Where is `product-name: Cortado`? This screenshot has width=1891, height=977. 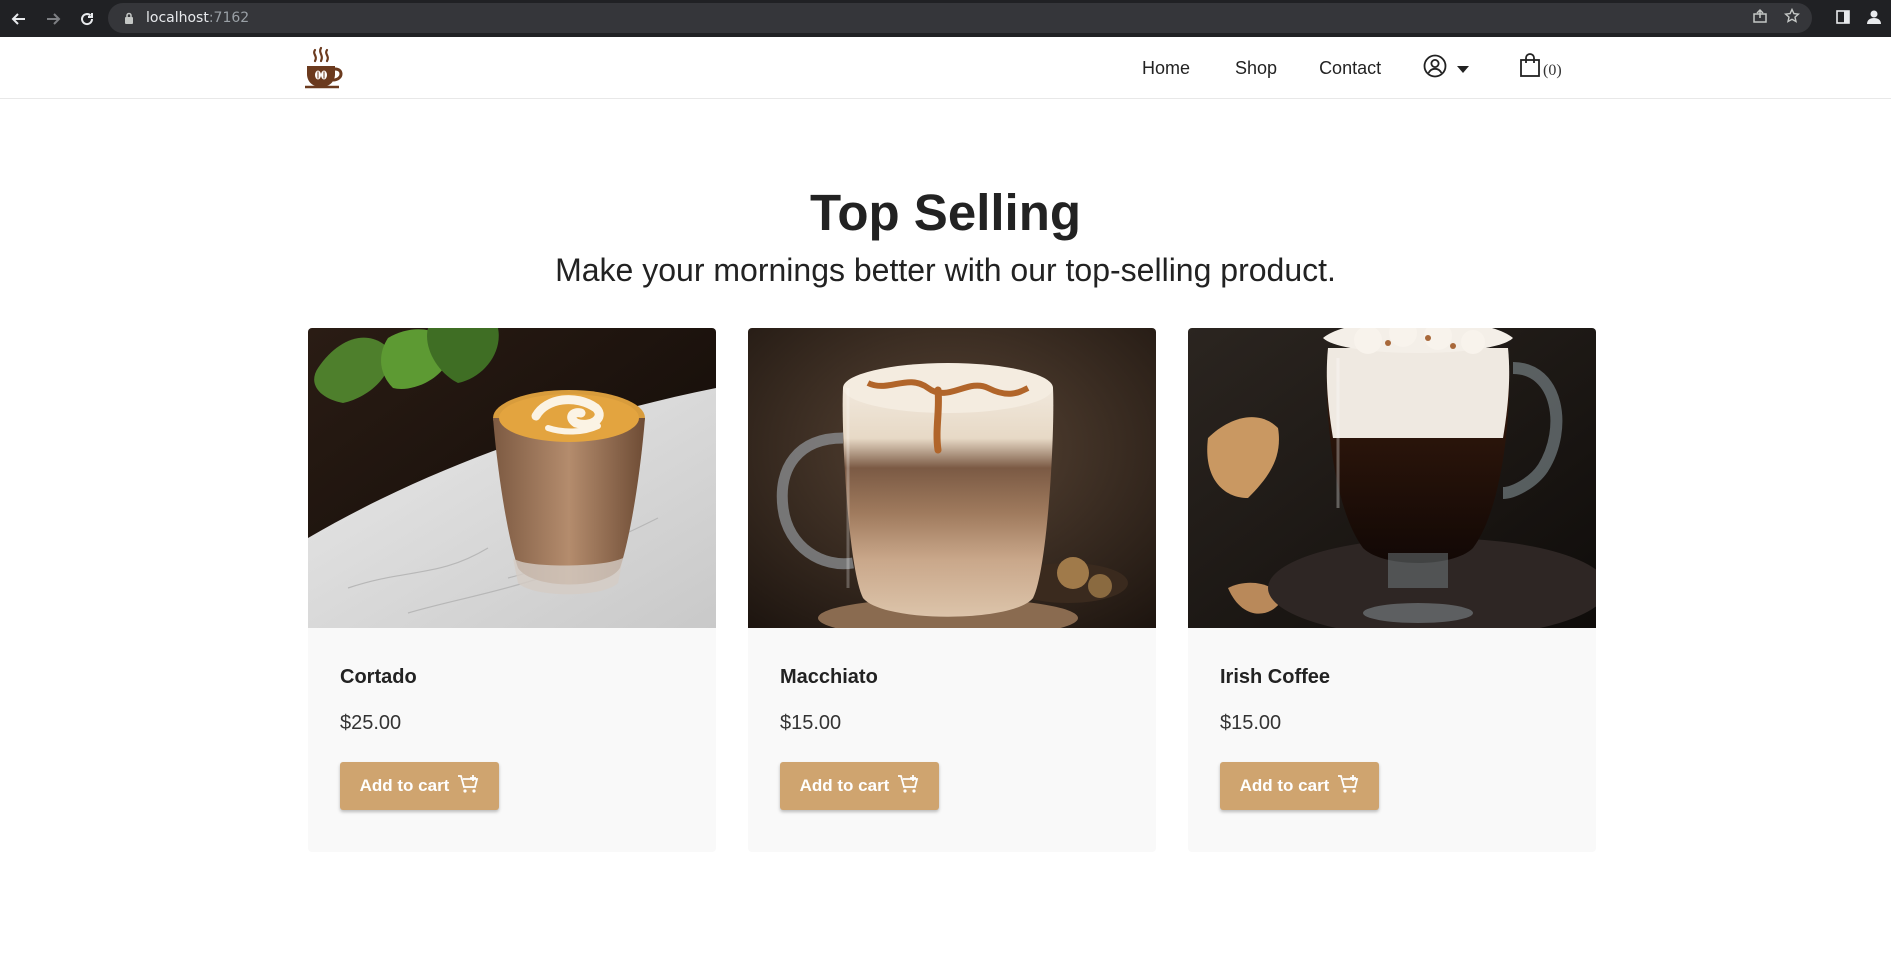 product-name: Cortado is located at coordinates (378, 677).